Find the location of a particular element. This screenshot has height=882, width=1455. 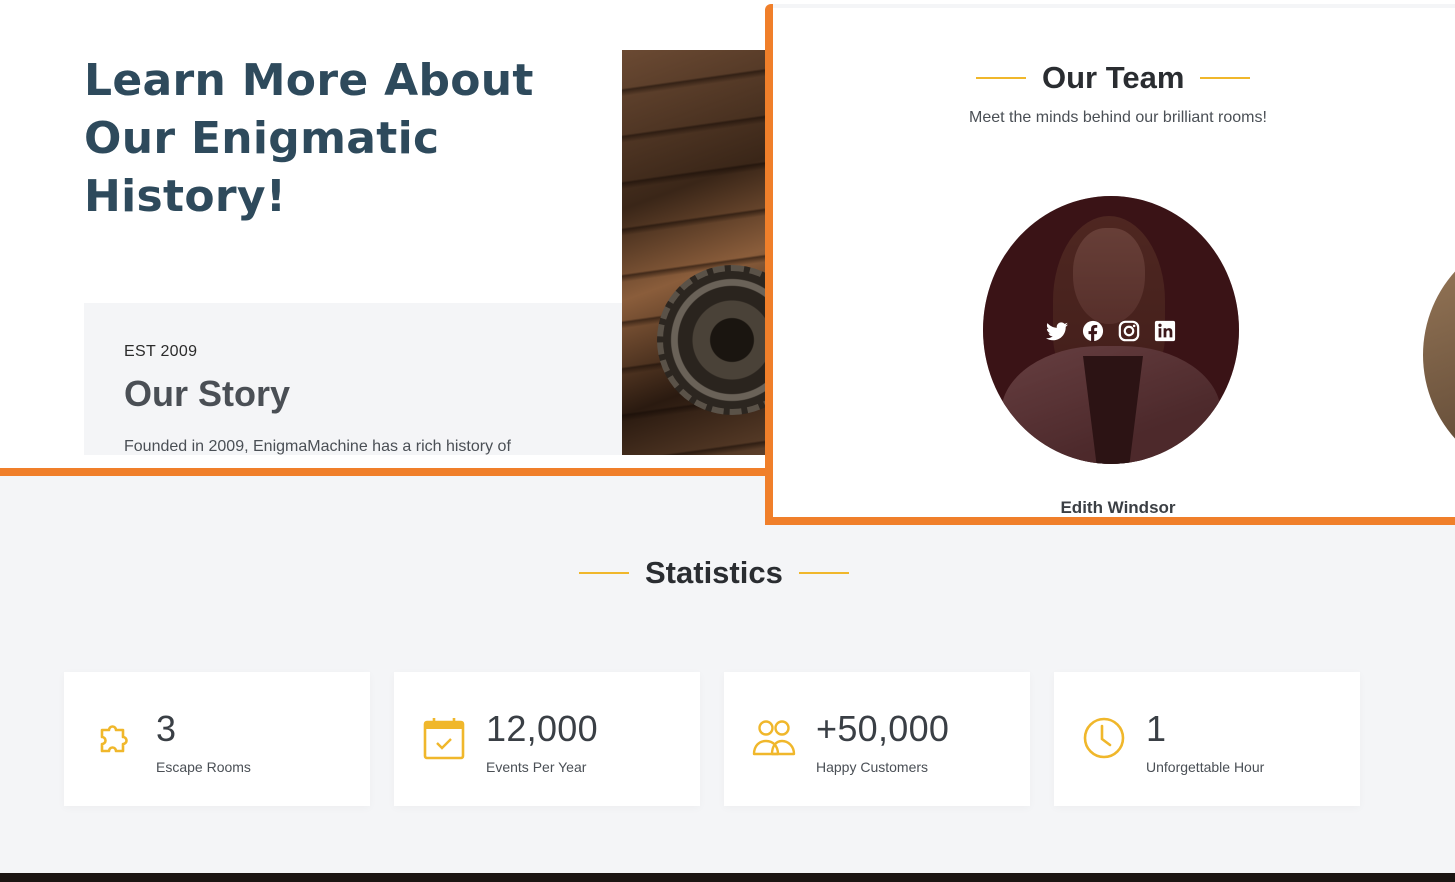

stat-value: 12,000 is located at coordinates (542, 728).